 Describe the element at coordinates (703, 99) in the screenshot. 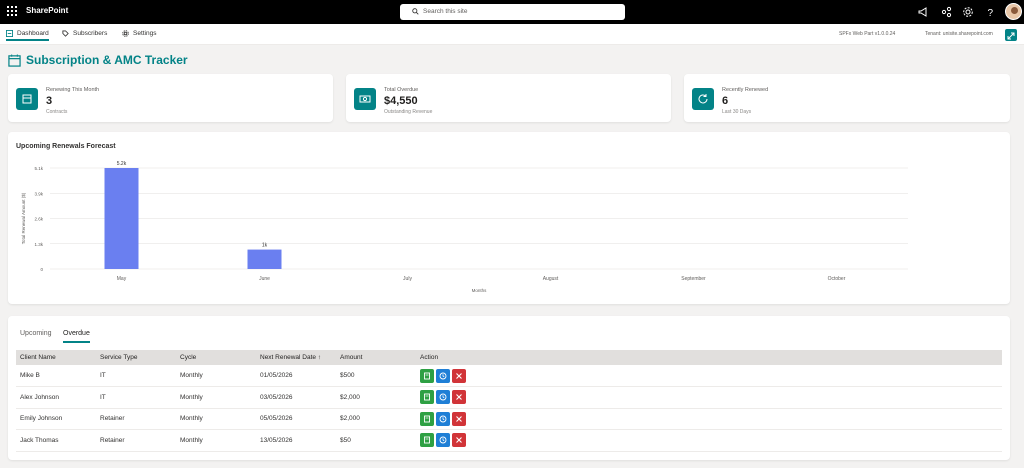

I see `refresh-icon` at that location.